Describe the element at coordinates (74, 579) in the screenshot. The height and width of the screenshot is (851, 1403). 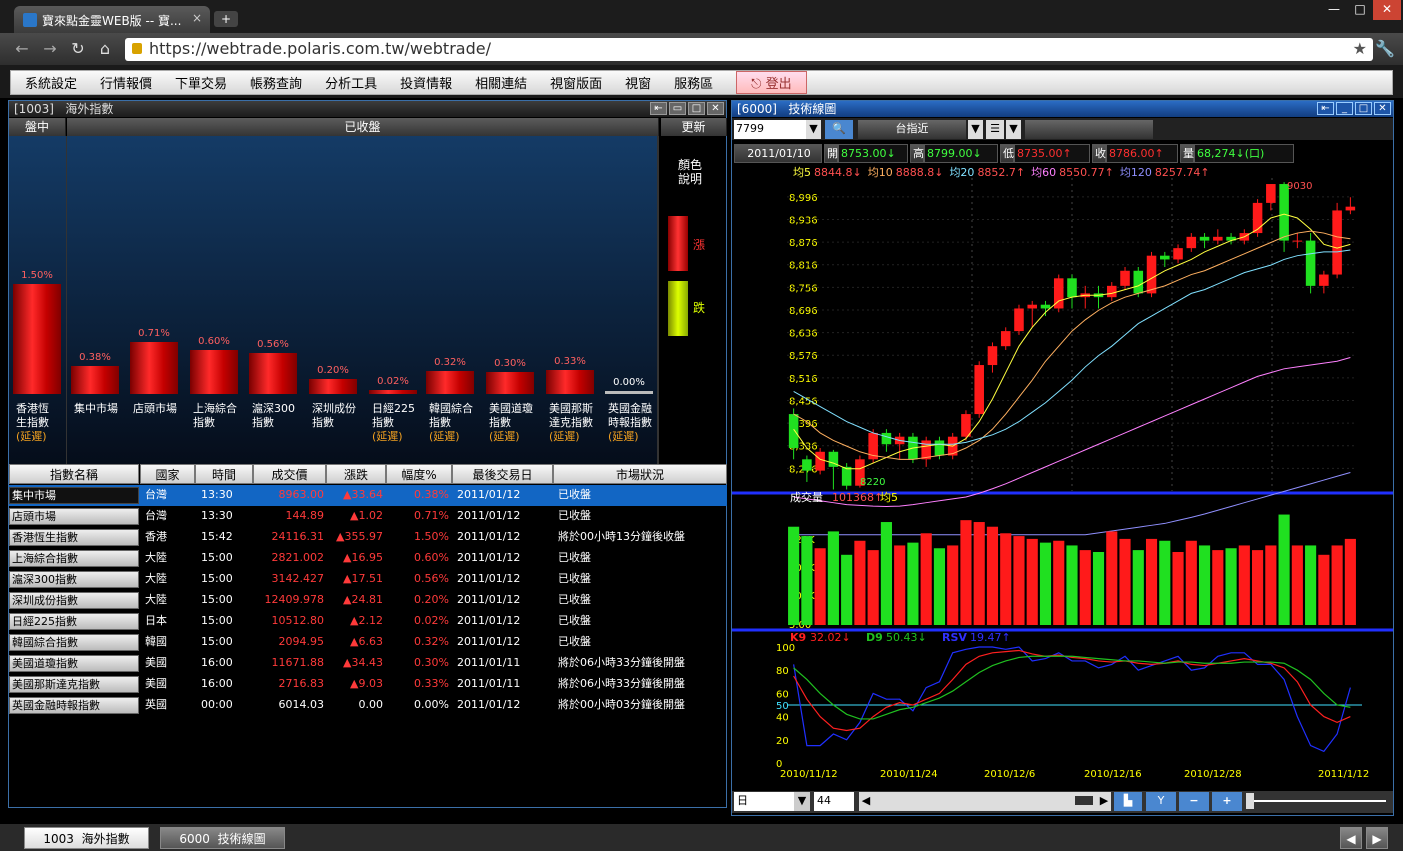
I see `index-name-cell: 滬深300指數` at that location.